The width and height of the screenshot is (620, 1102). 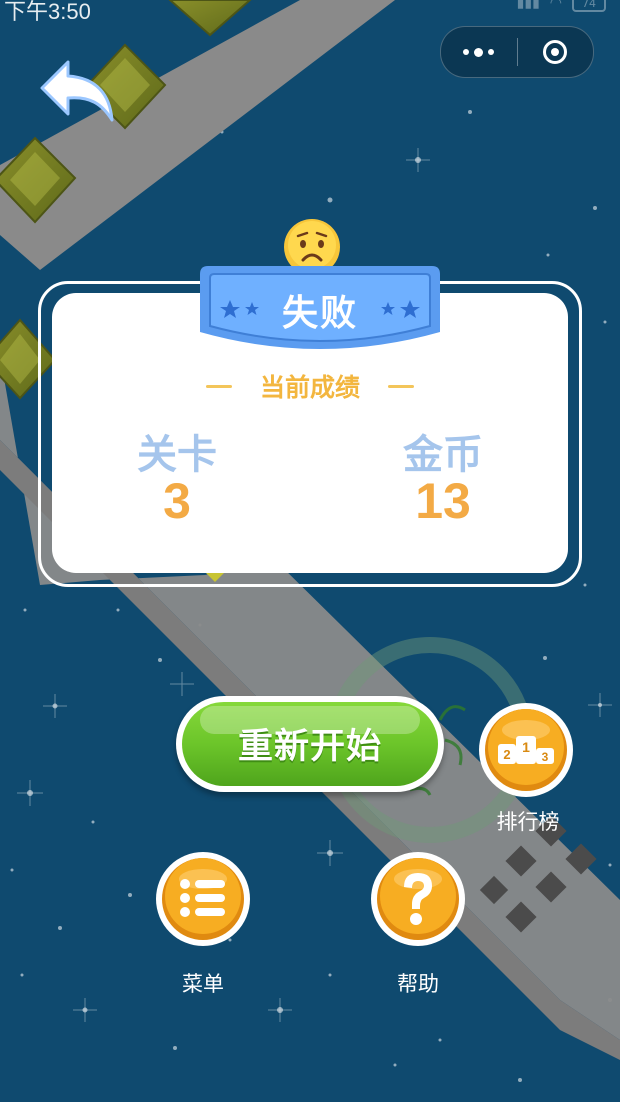 What do you see at coordinates (526, 747) in the screenshot?
I see `svg-text: 1` at bounding box center [526, 747].